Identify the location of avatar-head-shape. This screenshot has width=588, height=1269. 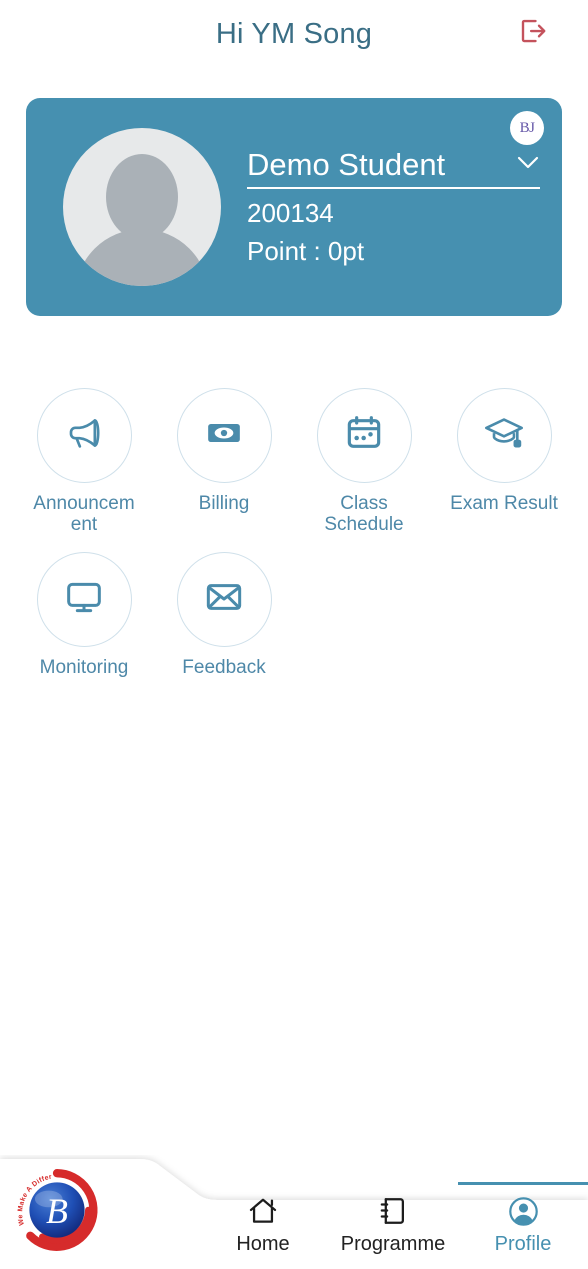
(142, 197).